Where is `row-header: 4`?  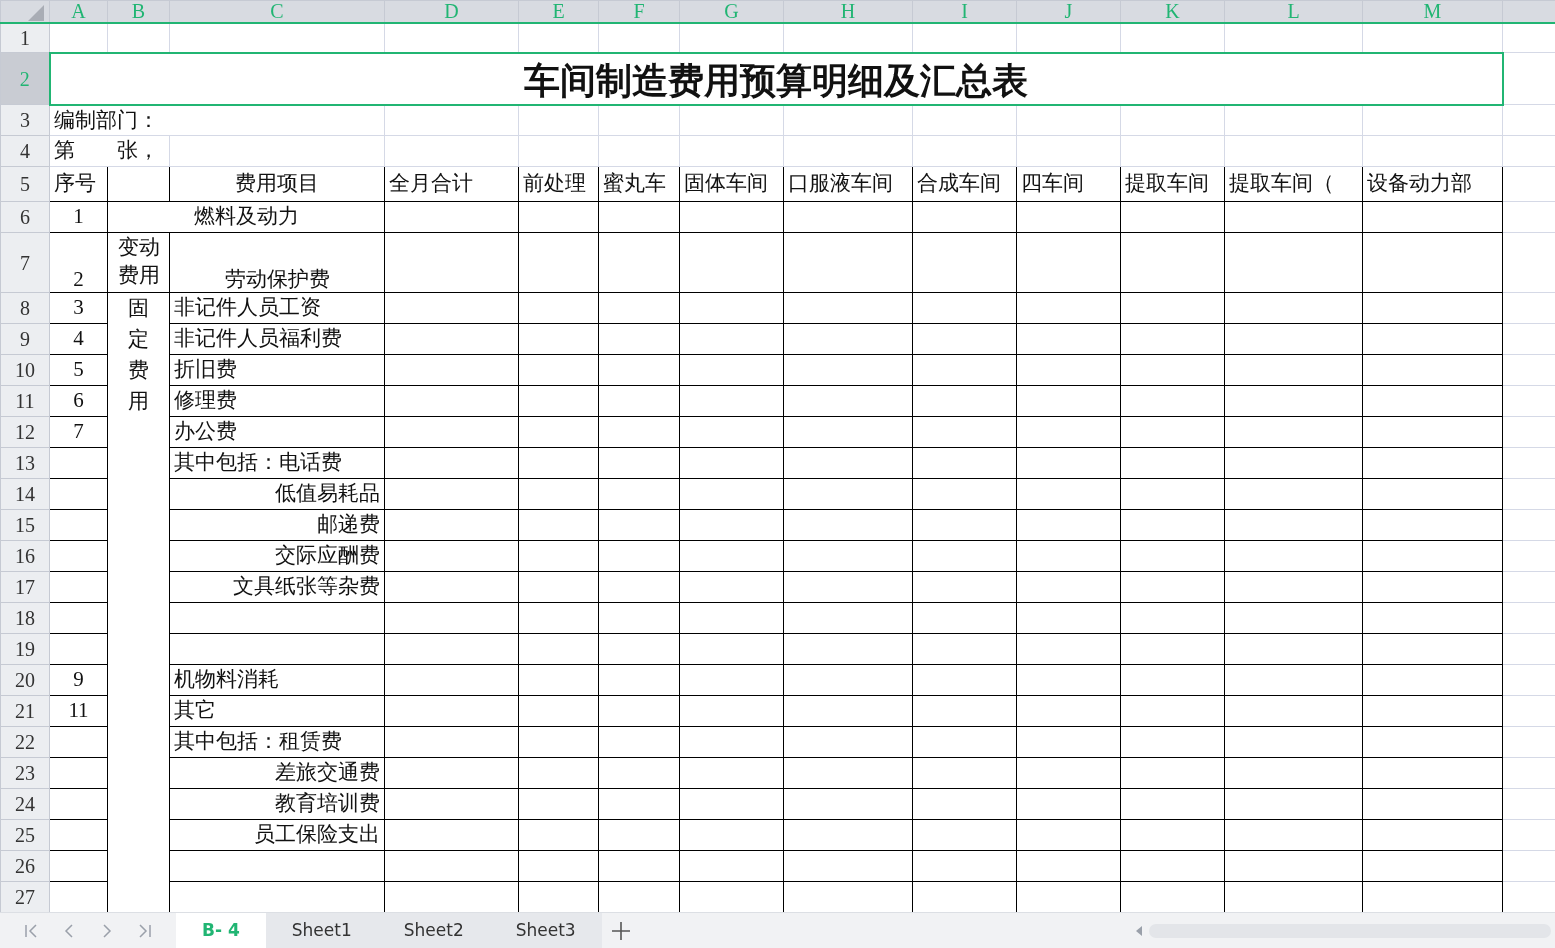
row-header: 4 is located at coordinates (25, 151).